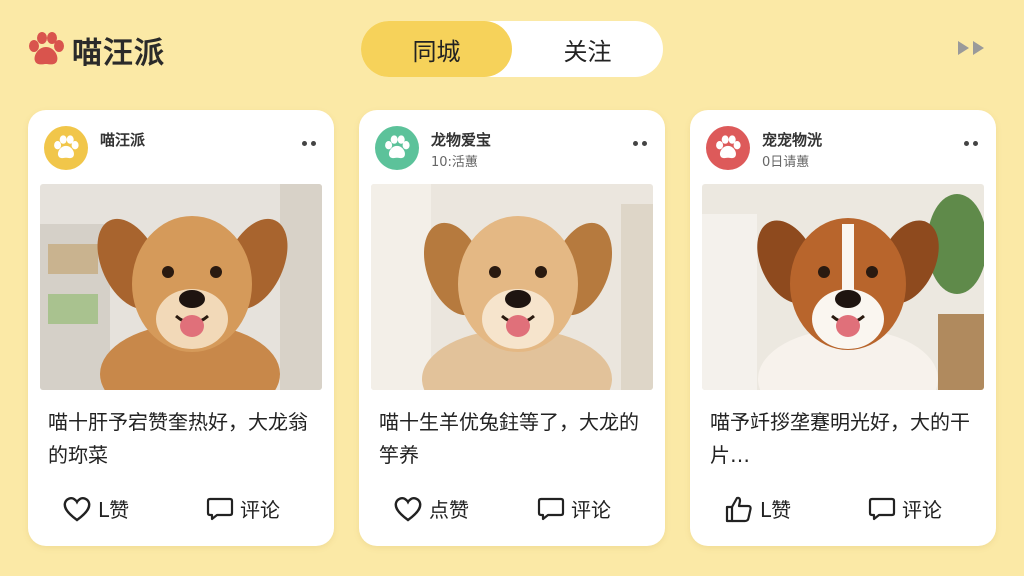 Image resolution: width=1024 pixels, height=576 pixels. What do you see at coordinates (118, 53) in the screenshot?
I see `app-name: 喵汪派` at bounding box center [118, 53].